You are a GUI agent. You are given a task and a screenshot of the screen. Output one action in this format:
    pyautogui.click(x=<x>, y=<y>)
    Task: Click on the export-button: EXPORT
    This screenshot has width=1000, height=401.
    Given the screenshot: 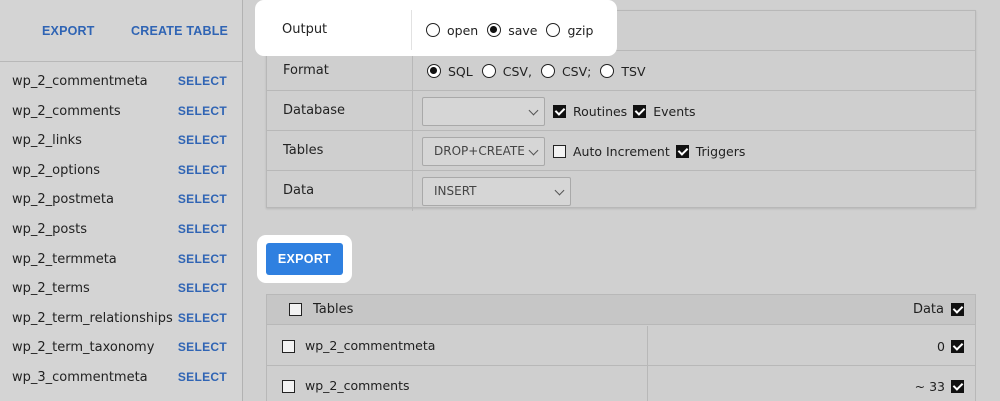 What is the action you would take?
    pyautogui.click(x=304, y=259)
    